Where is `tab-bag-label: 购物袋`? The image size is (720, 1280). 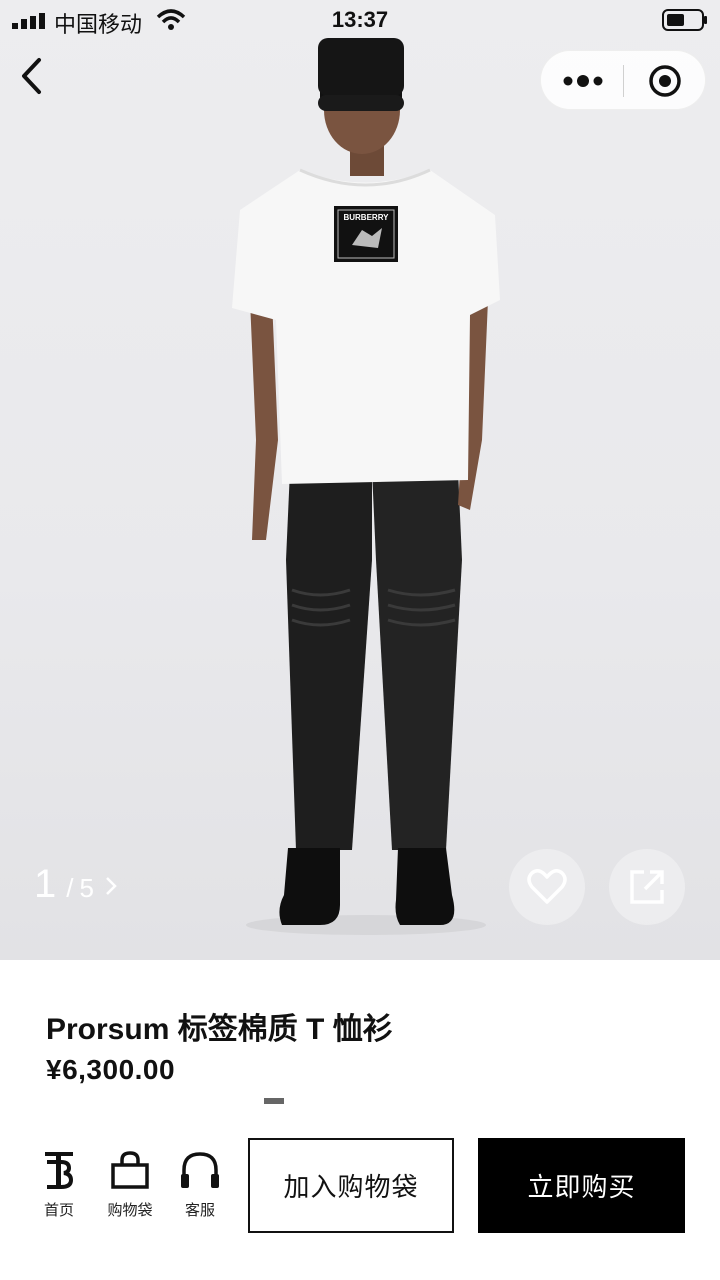
tab-bag-label: 购物袋 is located at coordinates (130, 1210).